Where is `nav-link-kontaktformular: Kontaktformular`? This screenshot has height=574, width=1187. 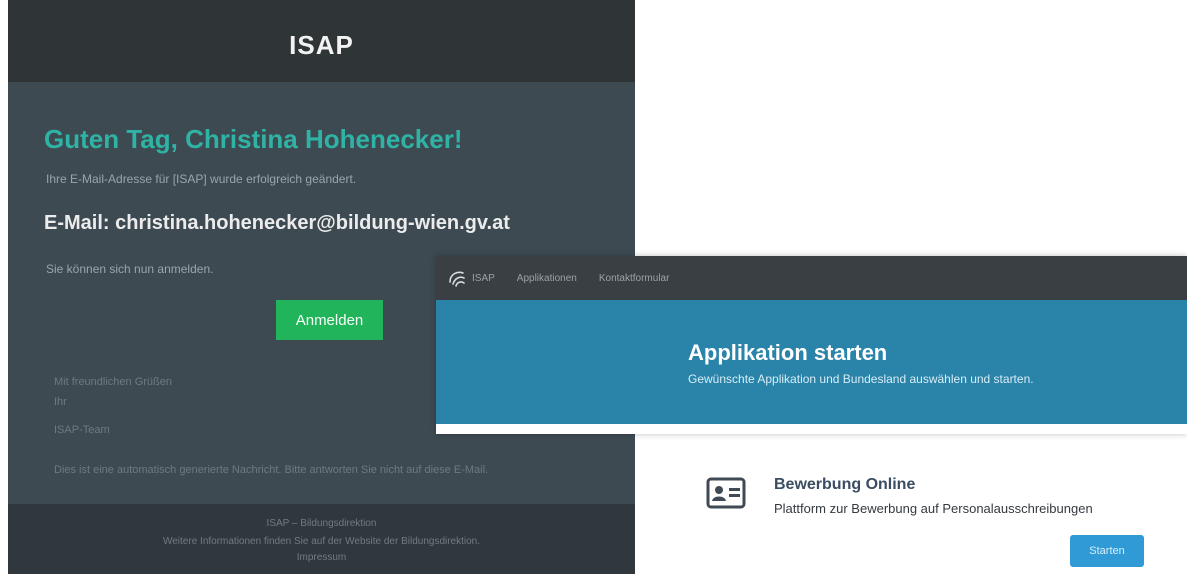
nav-link-kontaktformular: Kontaktformular is located at coordinates (634, 278).